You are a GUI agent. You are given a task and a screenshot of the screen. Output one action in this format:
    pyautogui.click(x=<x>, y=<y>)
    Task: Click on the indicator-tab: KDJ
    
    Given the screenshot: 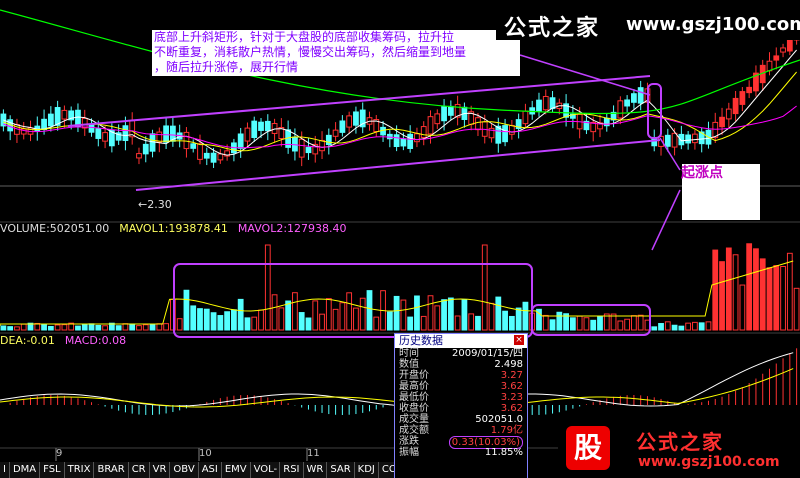 What is the action you would take?
    pyautogui.click(x=367, y=470)
    